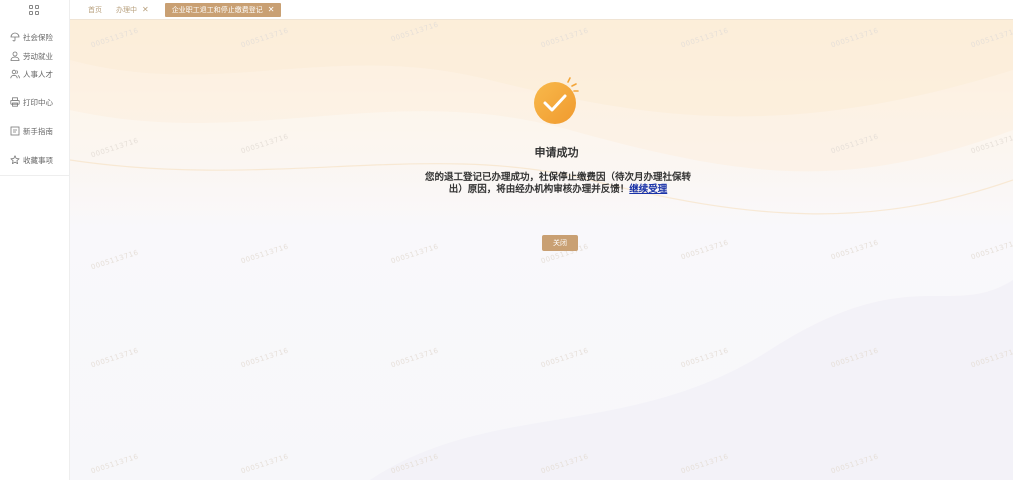 The image size is (1013, 480). I want to click on sidebar-item-employment: 劳动就业, so click(31, 56).